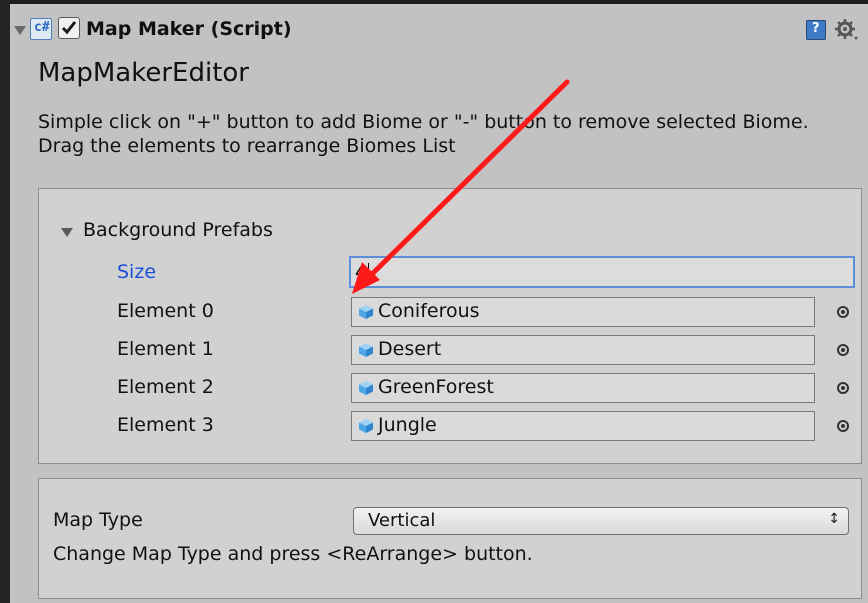 The image size is (868, 603). I want to click on element-2-object-field: GreenForest, so click(583, 388).